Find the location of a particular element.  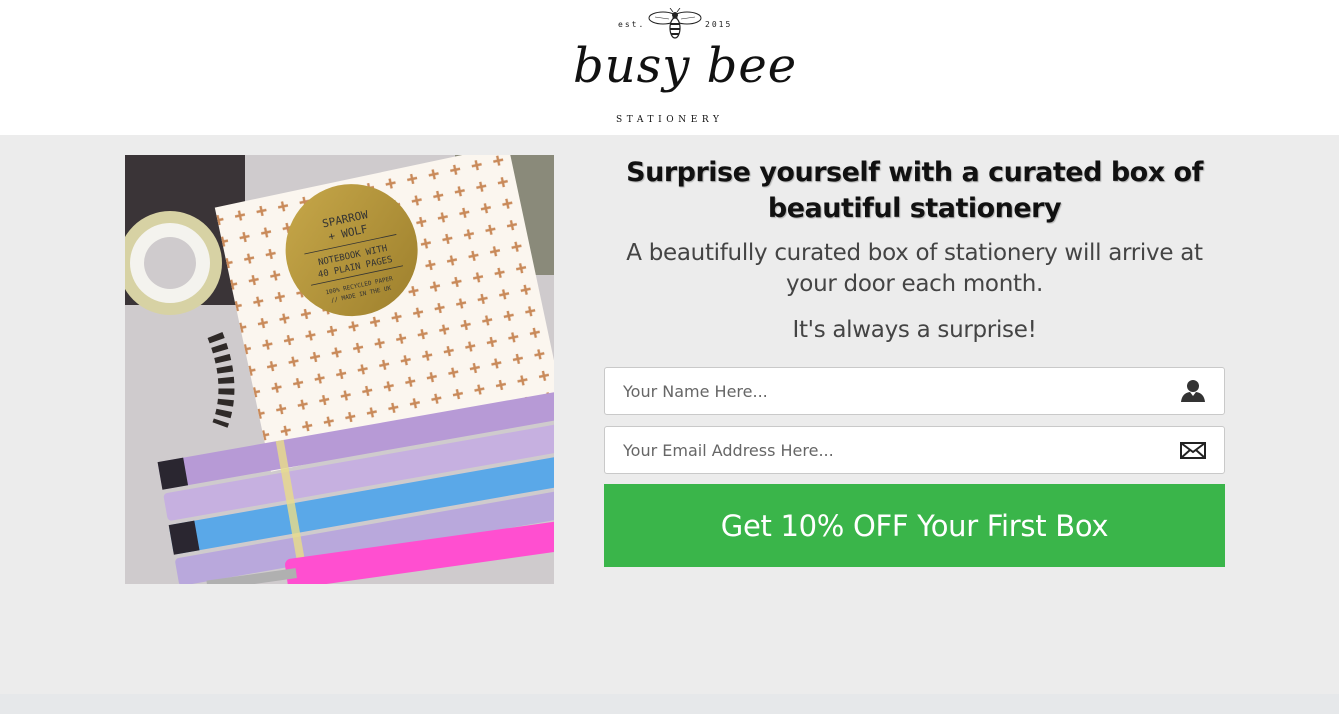

name-field is located at coordinates (914, 391).